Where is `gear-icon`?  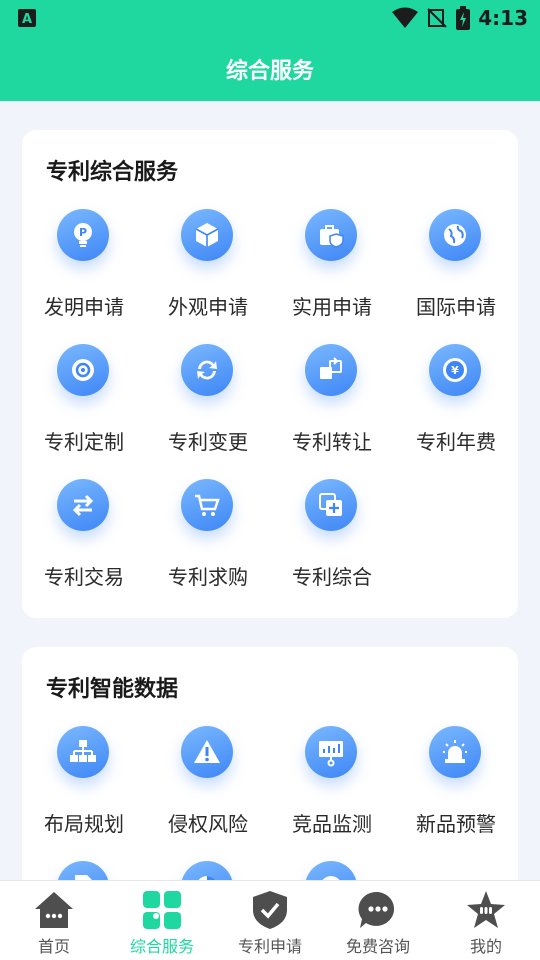 gear-icon is located at coordinates (83, 370).